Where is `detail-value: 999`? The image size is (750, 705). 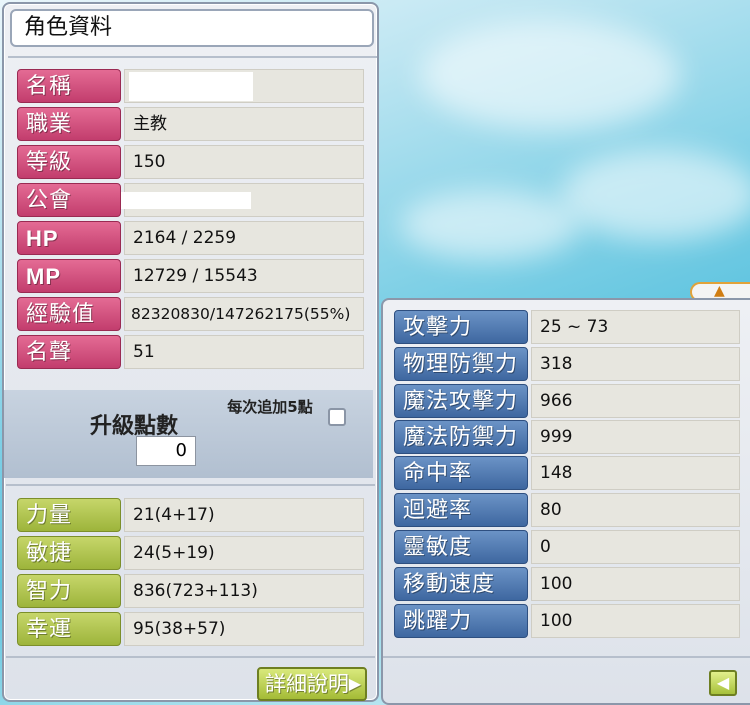 detail-value: 999 is located at coordinates (635, 437).